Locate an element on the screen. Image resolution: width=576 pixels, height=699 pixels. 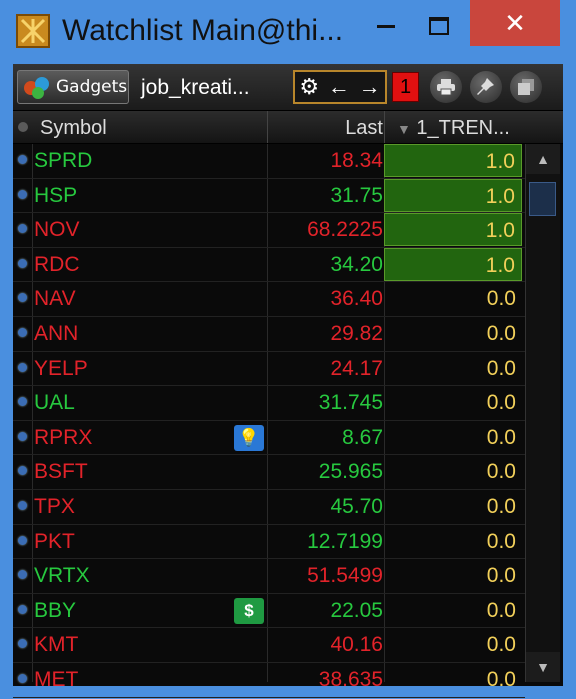
last-price-cell: 22.05 is located at coordinates (356, 610).